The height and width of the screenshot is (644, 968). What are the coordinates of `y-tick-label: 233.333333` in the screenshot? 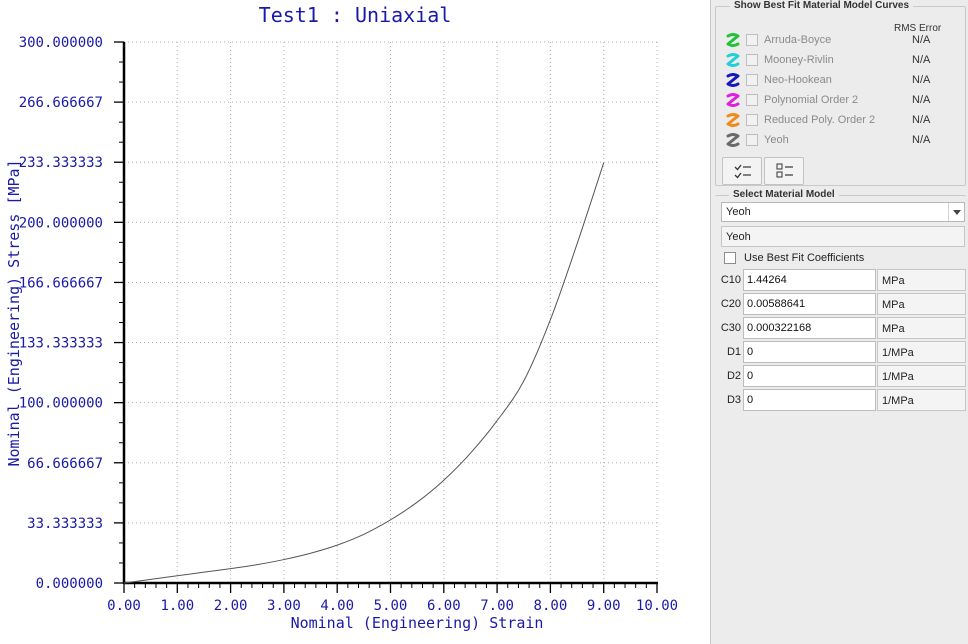 It's located at (61, 163).